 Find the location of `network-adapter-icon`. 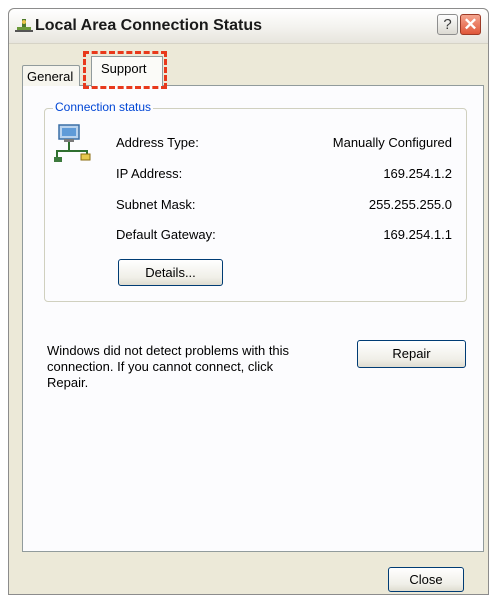

network-adapter-icon is located at coordinates (72, 143).